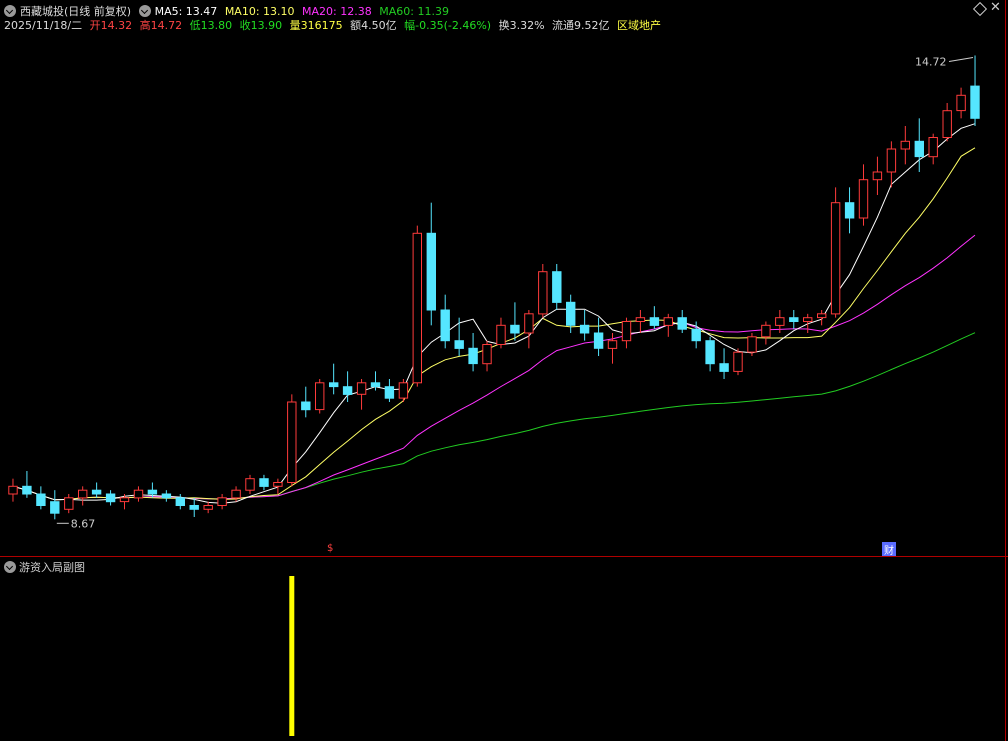 The width and height of the screenshot is (1008, 741). What do you see at coordinates (961, 59) in the screenshot?
I see `high-pointer` at bounding box center [961, 59].